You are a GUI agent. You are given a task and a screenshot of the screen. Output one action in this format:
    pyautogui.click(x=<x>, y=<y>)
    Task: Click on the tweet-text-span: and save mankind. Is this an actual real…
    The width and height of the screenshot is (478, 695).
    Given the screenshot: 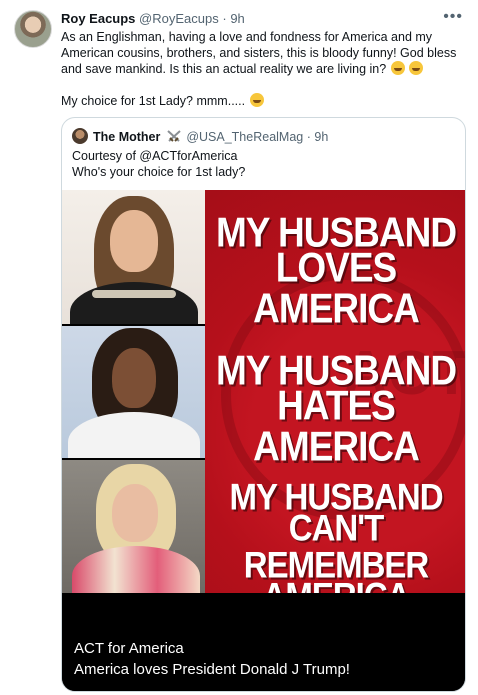 What is the action you would take?
    pyautogui.click(x=224, y=69)
    